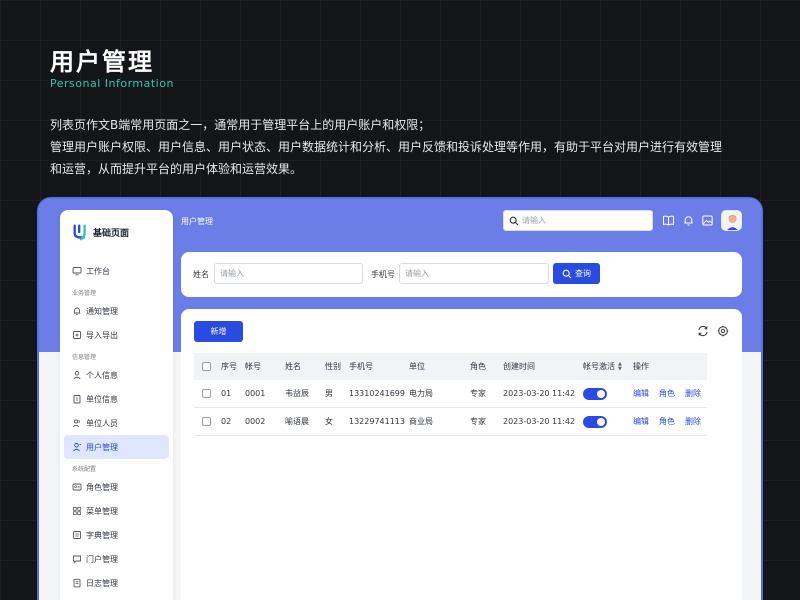 The width and height of the screenshot is (800, 600). I want to click on image-icon, so click(707, 220).